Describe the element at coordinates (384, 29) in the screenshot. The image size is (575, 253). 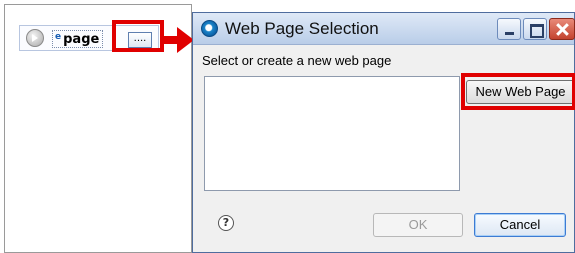
I see `dialog-titlebar: Web Page Selection` at that location.